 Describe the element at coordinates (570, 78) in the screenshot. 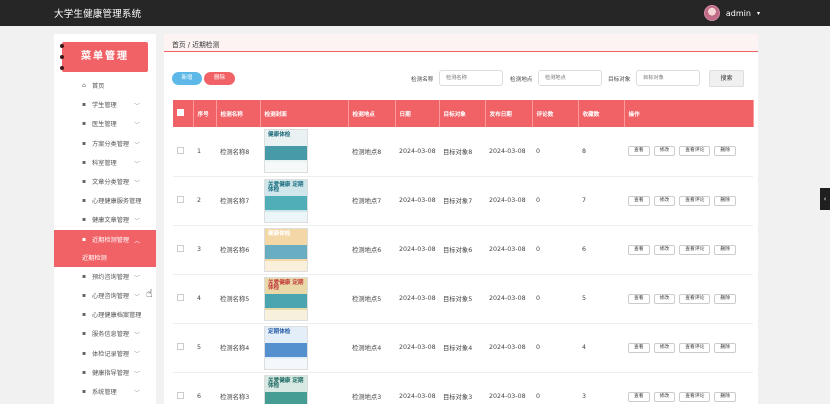

I see `place-search-input` at that location.